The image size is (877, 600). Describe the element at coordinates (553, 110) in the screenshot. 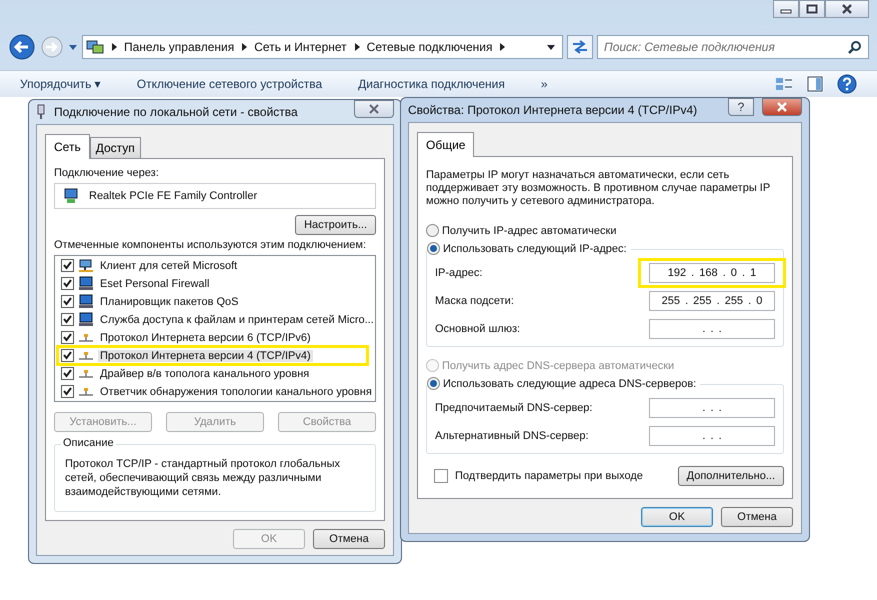

I see `window-title: Свойства: Протокол Интернета версии 4 (TCP/IPv4)` at that location.